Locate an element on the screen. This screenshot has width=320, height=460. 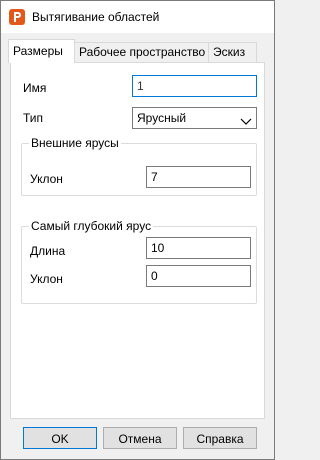
outer-slope-label: Уклон is located at coordinates (46, 179).